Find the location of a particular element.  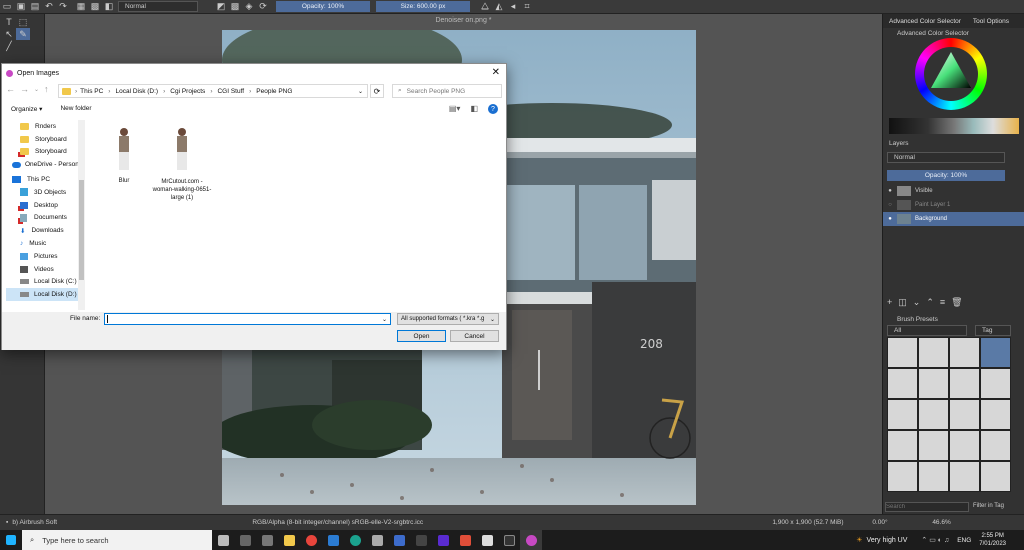

krita-icon is located at coordinates (531, 540).